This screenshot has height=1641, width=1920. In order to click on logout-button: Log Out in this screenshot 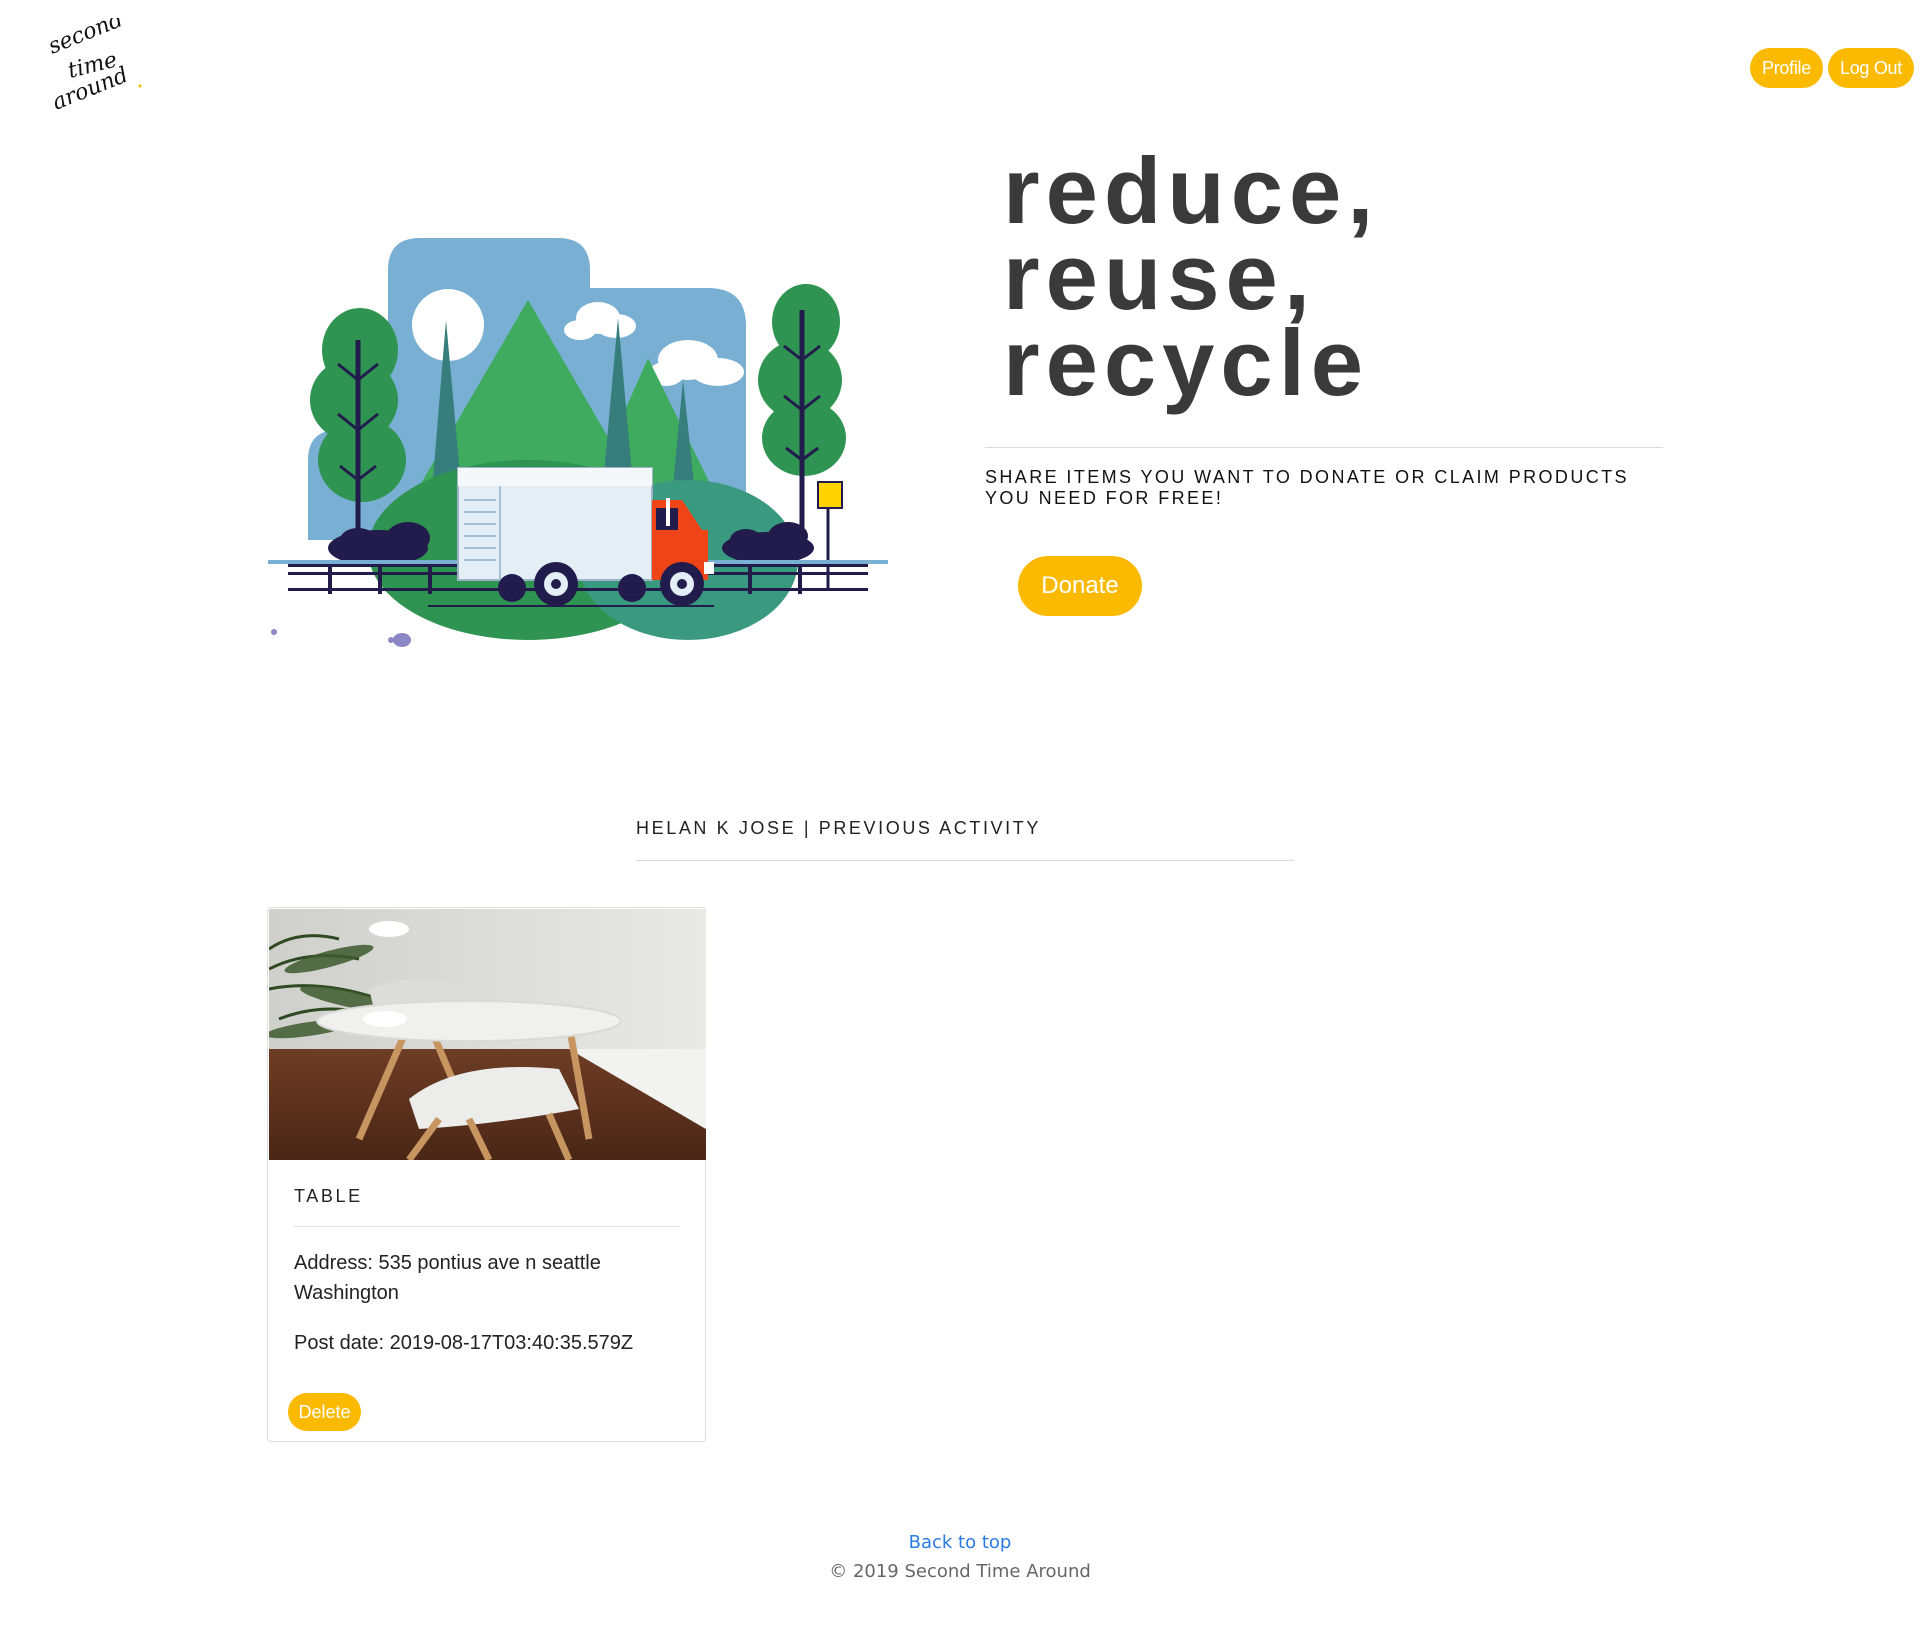, I will do `click(1871, 68)`.